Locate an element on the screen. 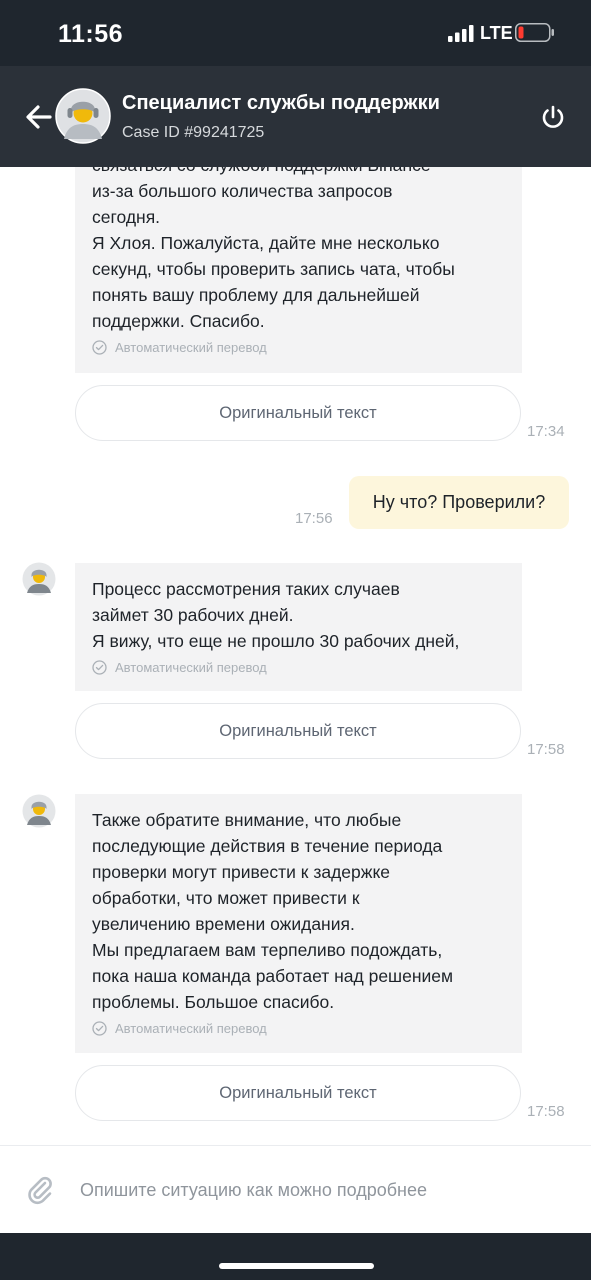 The image size is (591, 1280). status-bar: 11:56 LTE is located at coordinates (295, 33).